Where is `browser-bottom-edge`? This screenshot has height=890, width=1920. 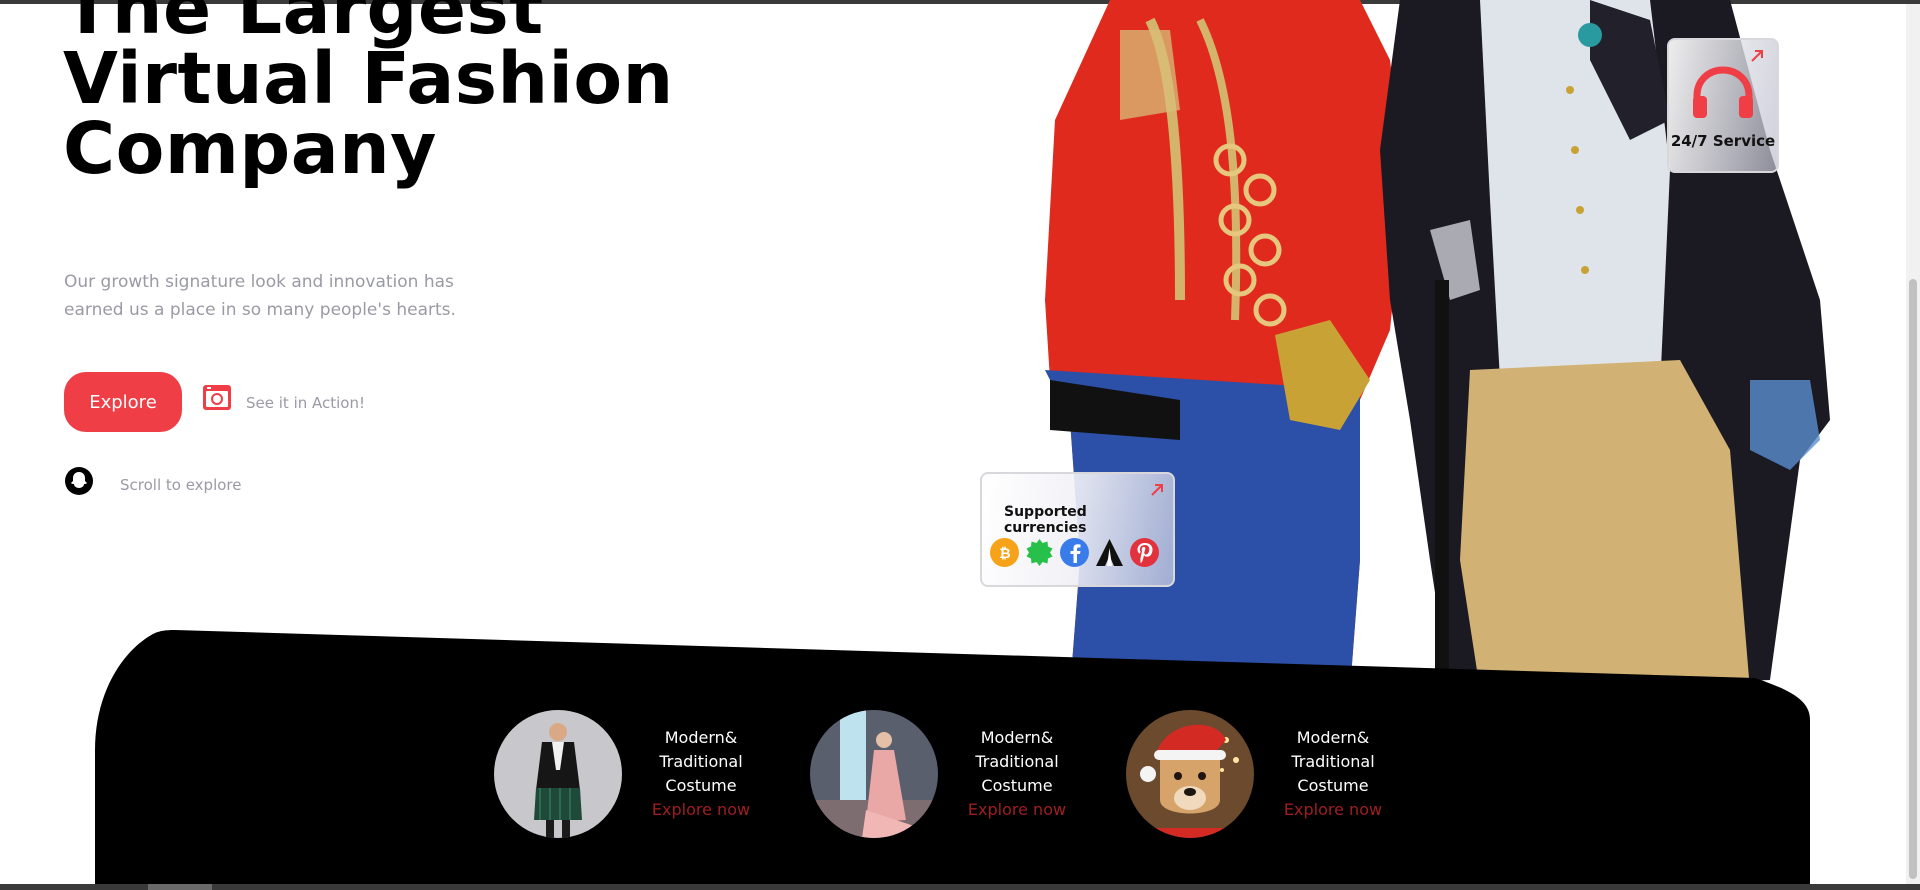
browser-bottom-edge is located at coordinates (960, 887).